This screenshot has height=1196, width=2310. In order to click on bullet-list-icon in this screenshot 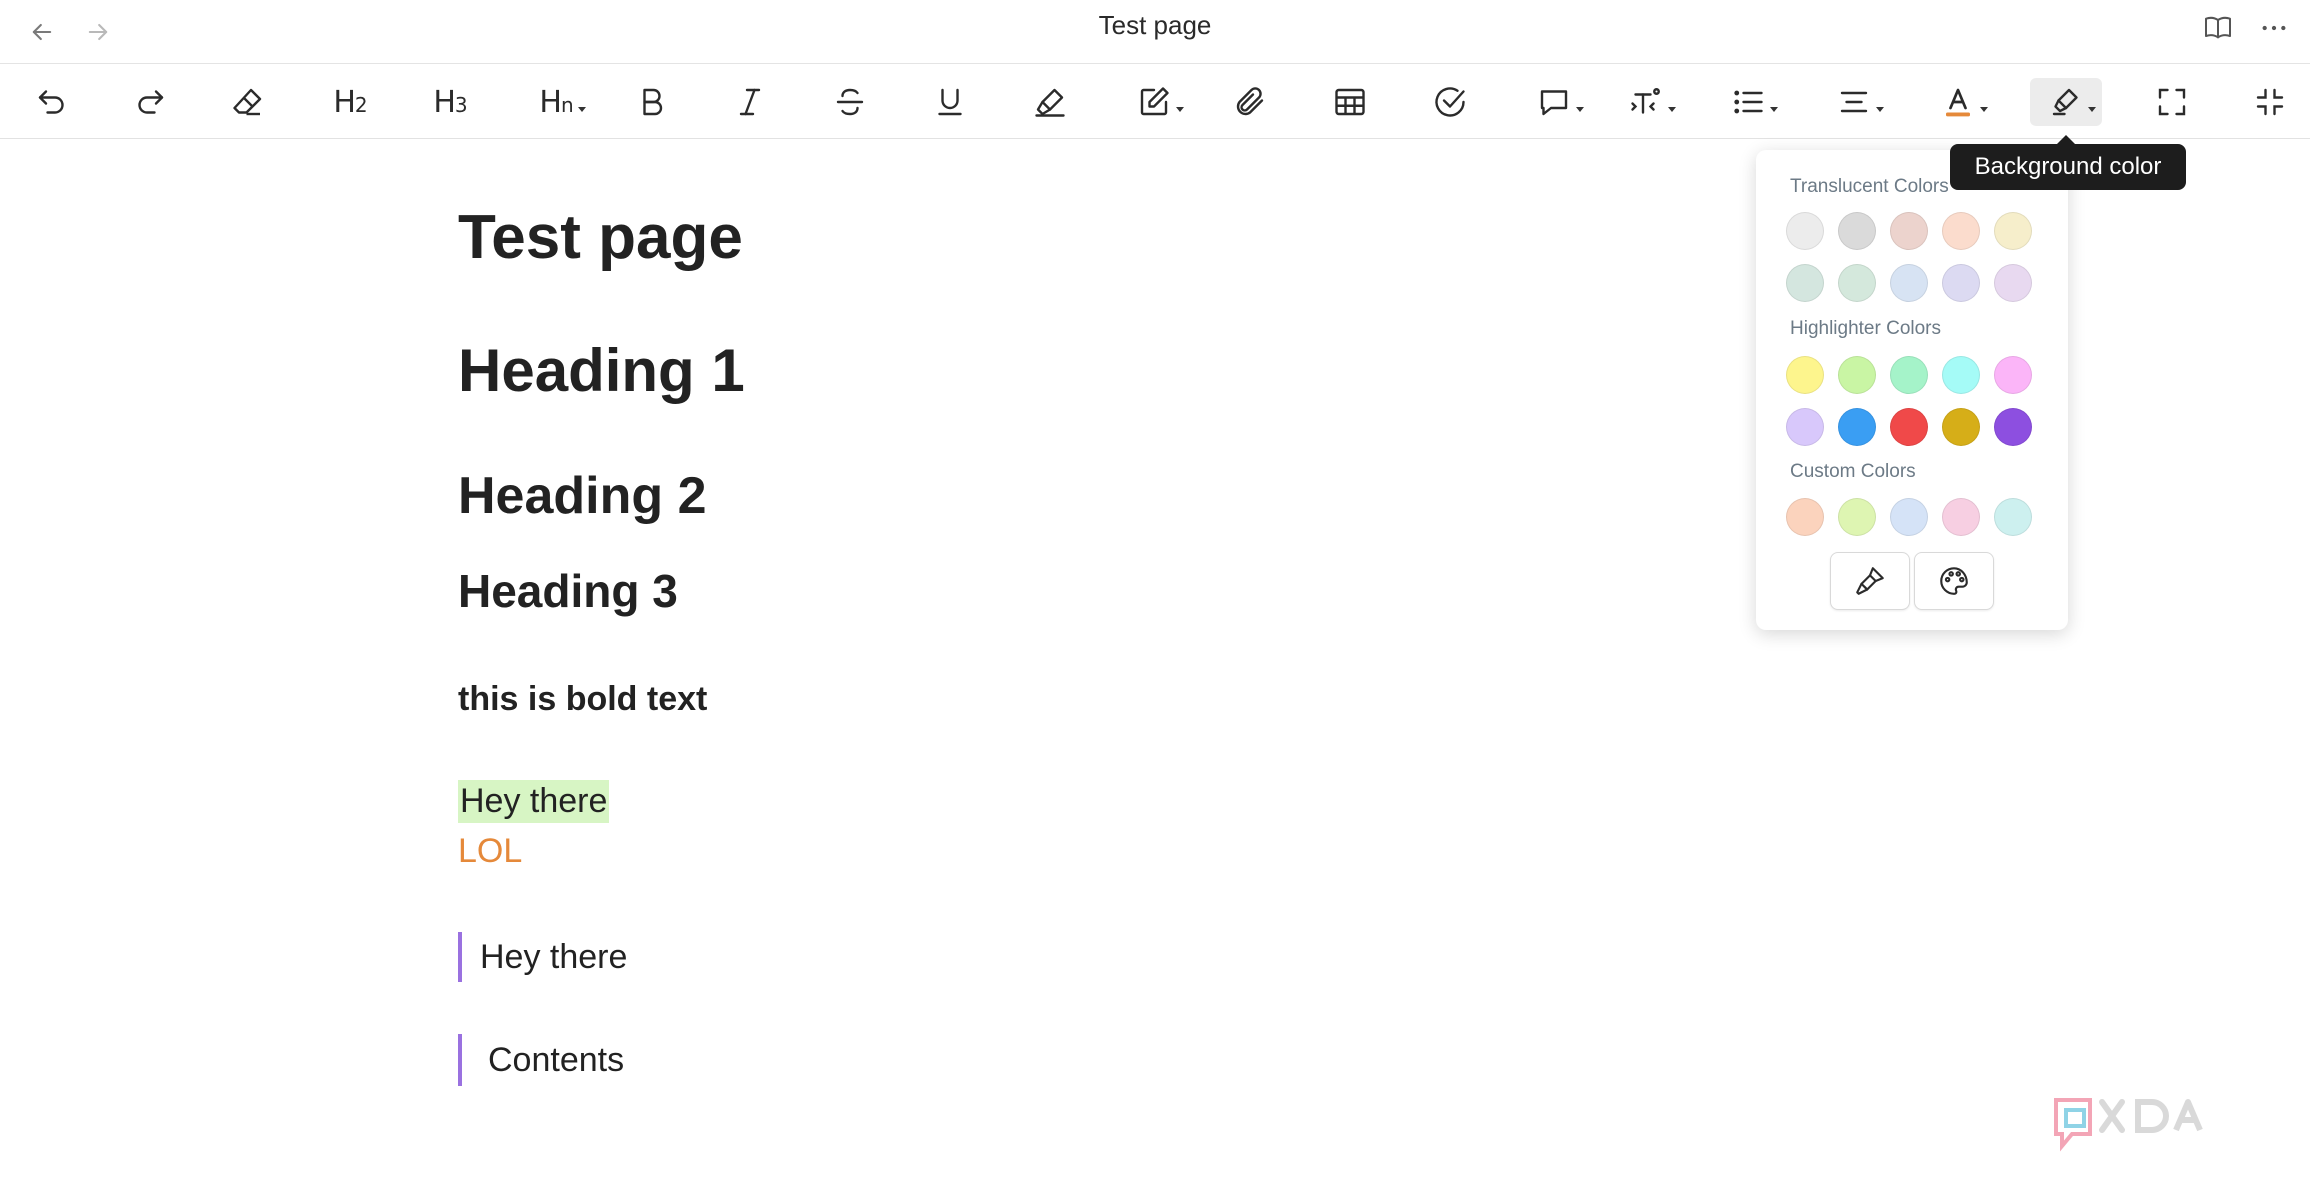, I will do `click(1748, 102)`.